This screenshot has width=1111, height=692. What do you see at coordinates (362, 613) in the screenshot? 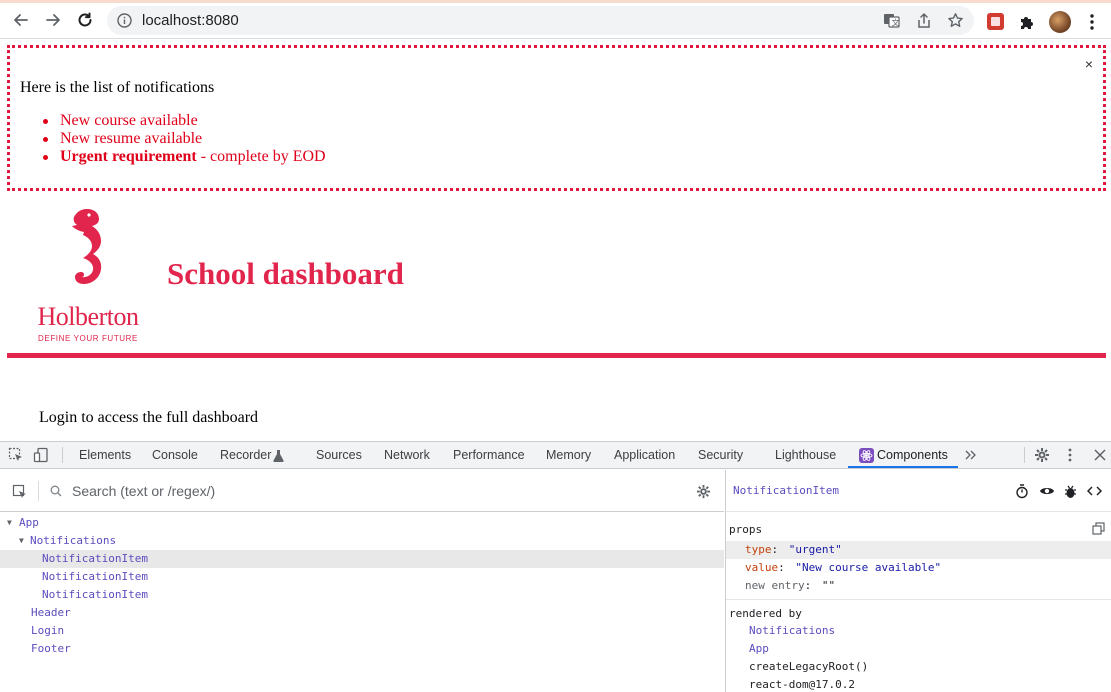
I see `tree-node-header: Header` at bounding box center [362, 613].